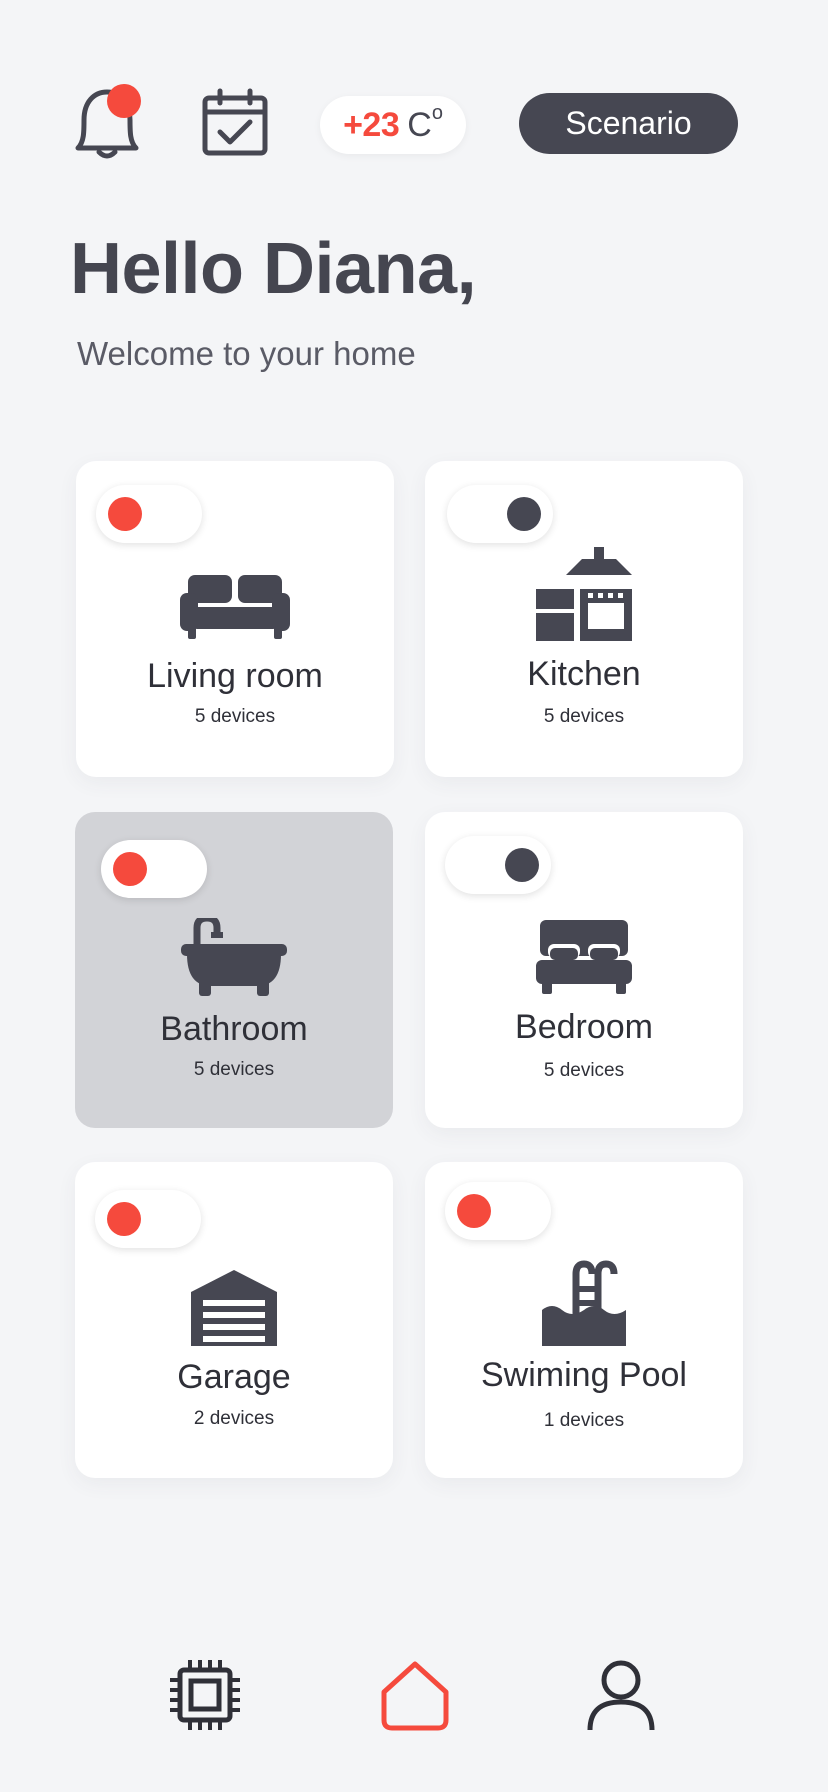 This screenshot has height=1792, width=828. I want to click on room-card-bathroom: Bathroom 5 devices, so click(234, 970).